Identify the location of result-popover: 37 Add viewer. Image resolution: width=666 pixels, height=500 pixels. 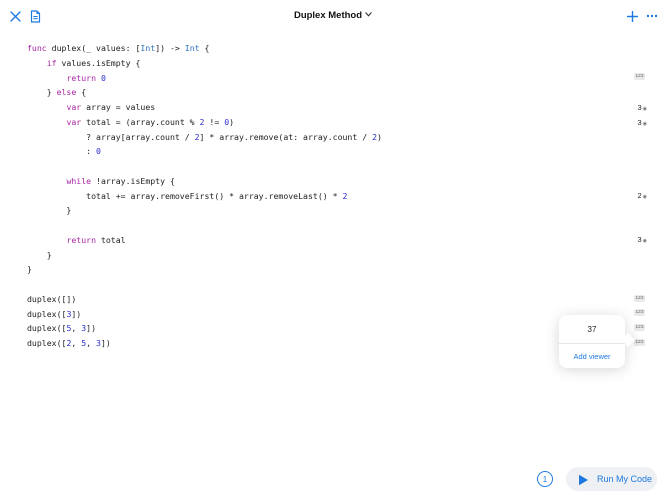
(597, 341).